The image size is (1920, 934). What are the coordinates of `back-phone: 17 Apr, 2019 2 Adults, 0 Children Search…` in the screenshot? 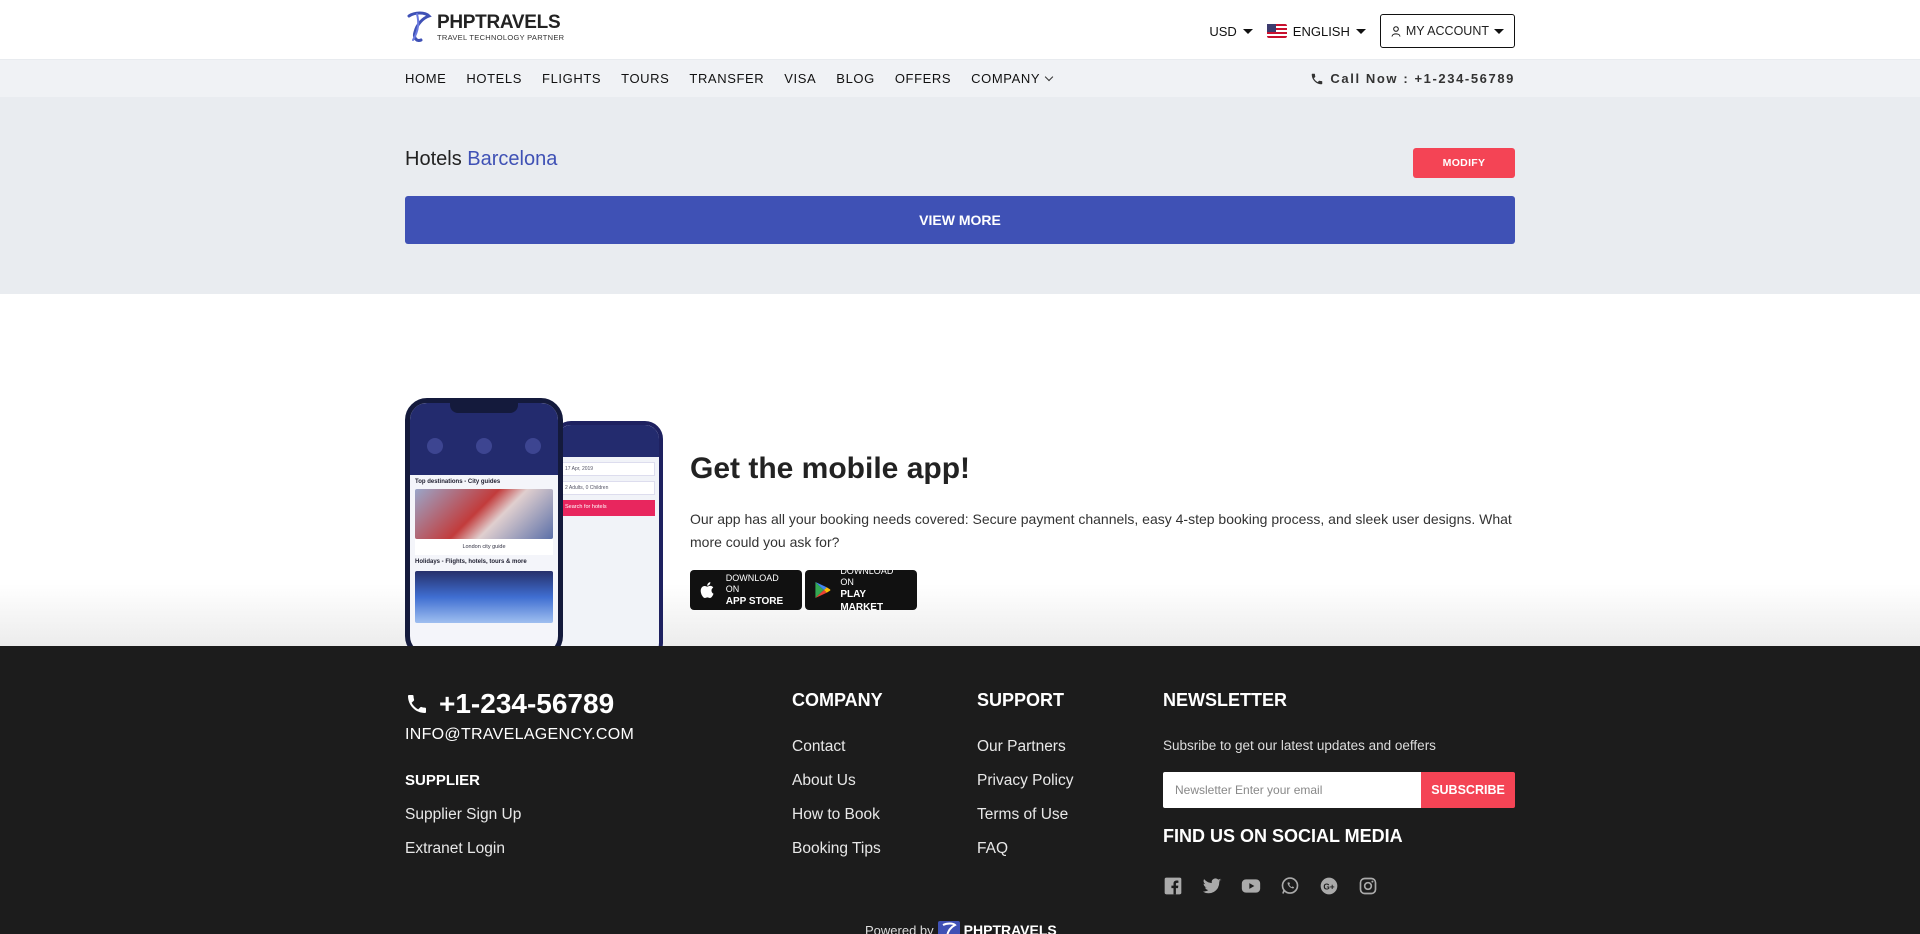 It's located at (608, 541).